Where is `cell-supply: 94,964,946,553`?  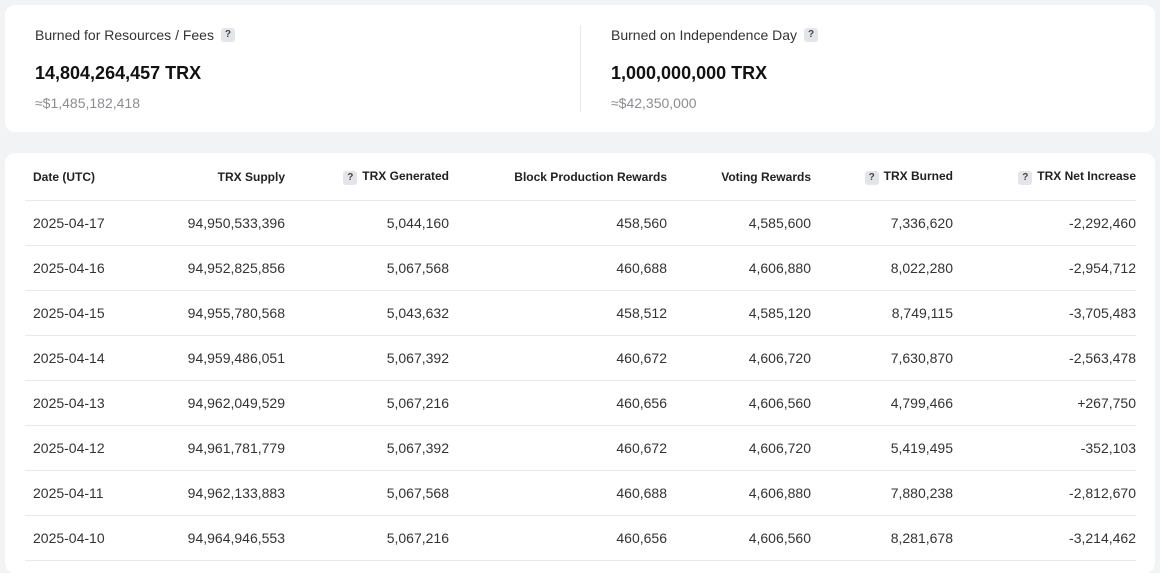 cell-supply: 94,964,946,553 is located at coordinates (220, 538).